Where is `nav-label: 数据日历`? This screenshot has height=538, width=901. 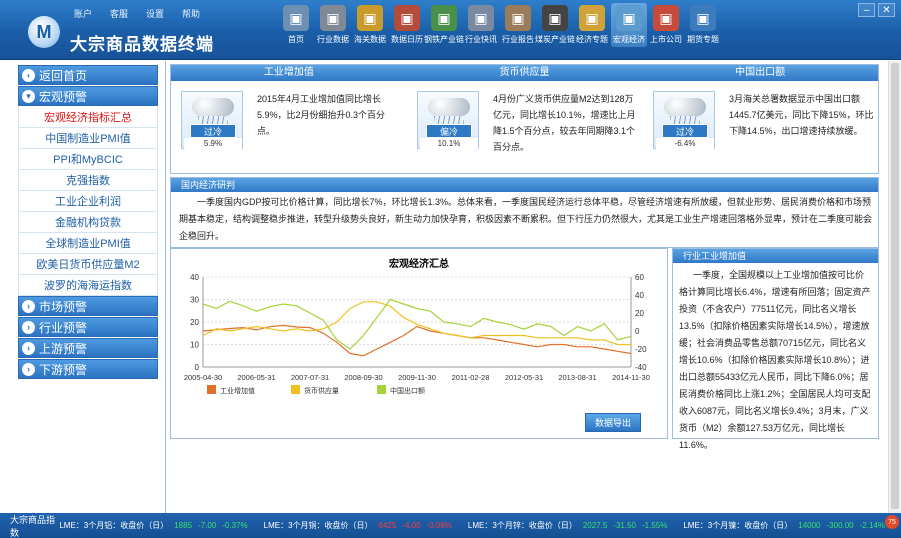 nav-label: 数据日历 is located at coordinates (407, 39).